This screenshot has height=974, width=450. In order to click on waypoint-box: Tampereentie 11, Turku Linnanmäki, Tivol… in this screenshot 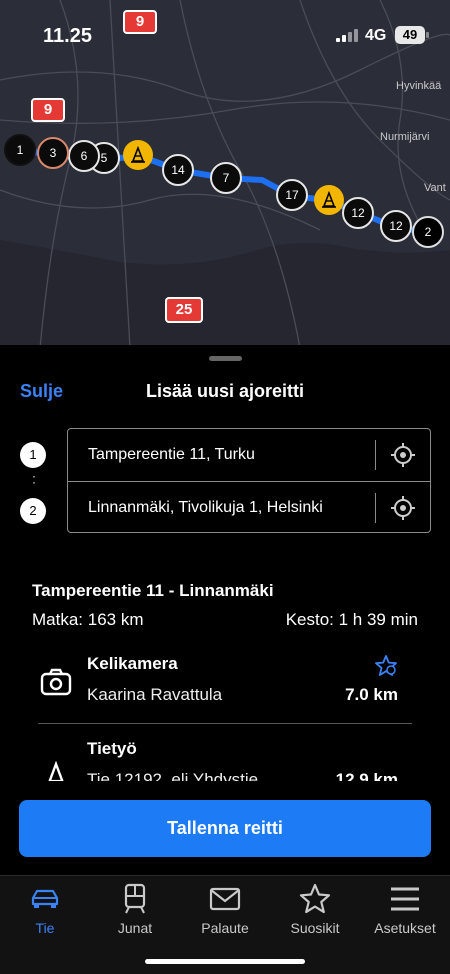, I will do `click(249, 480)`.